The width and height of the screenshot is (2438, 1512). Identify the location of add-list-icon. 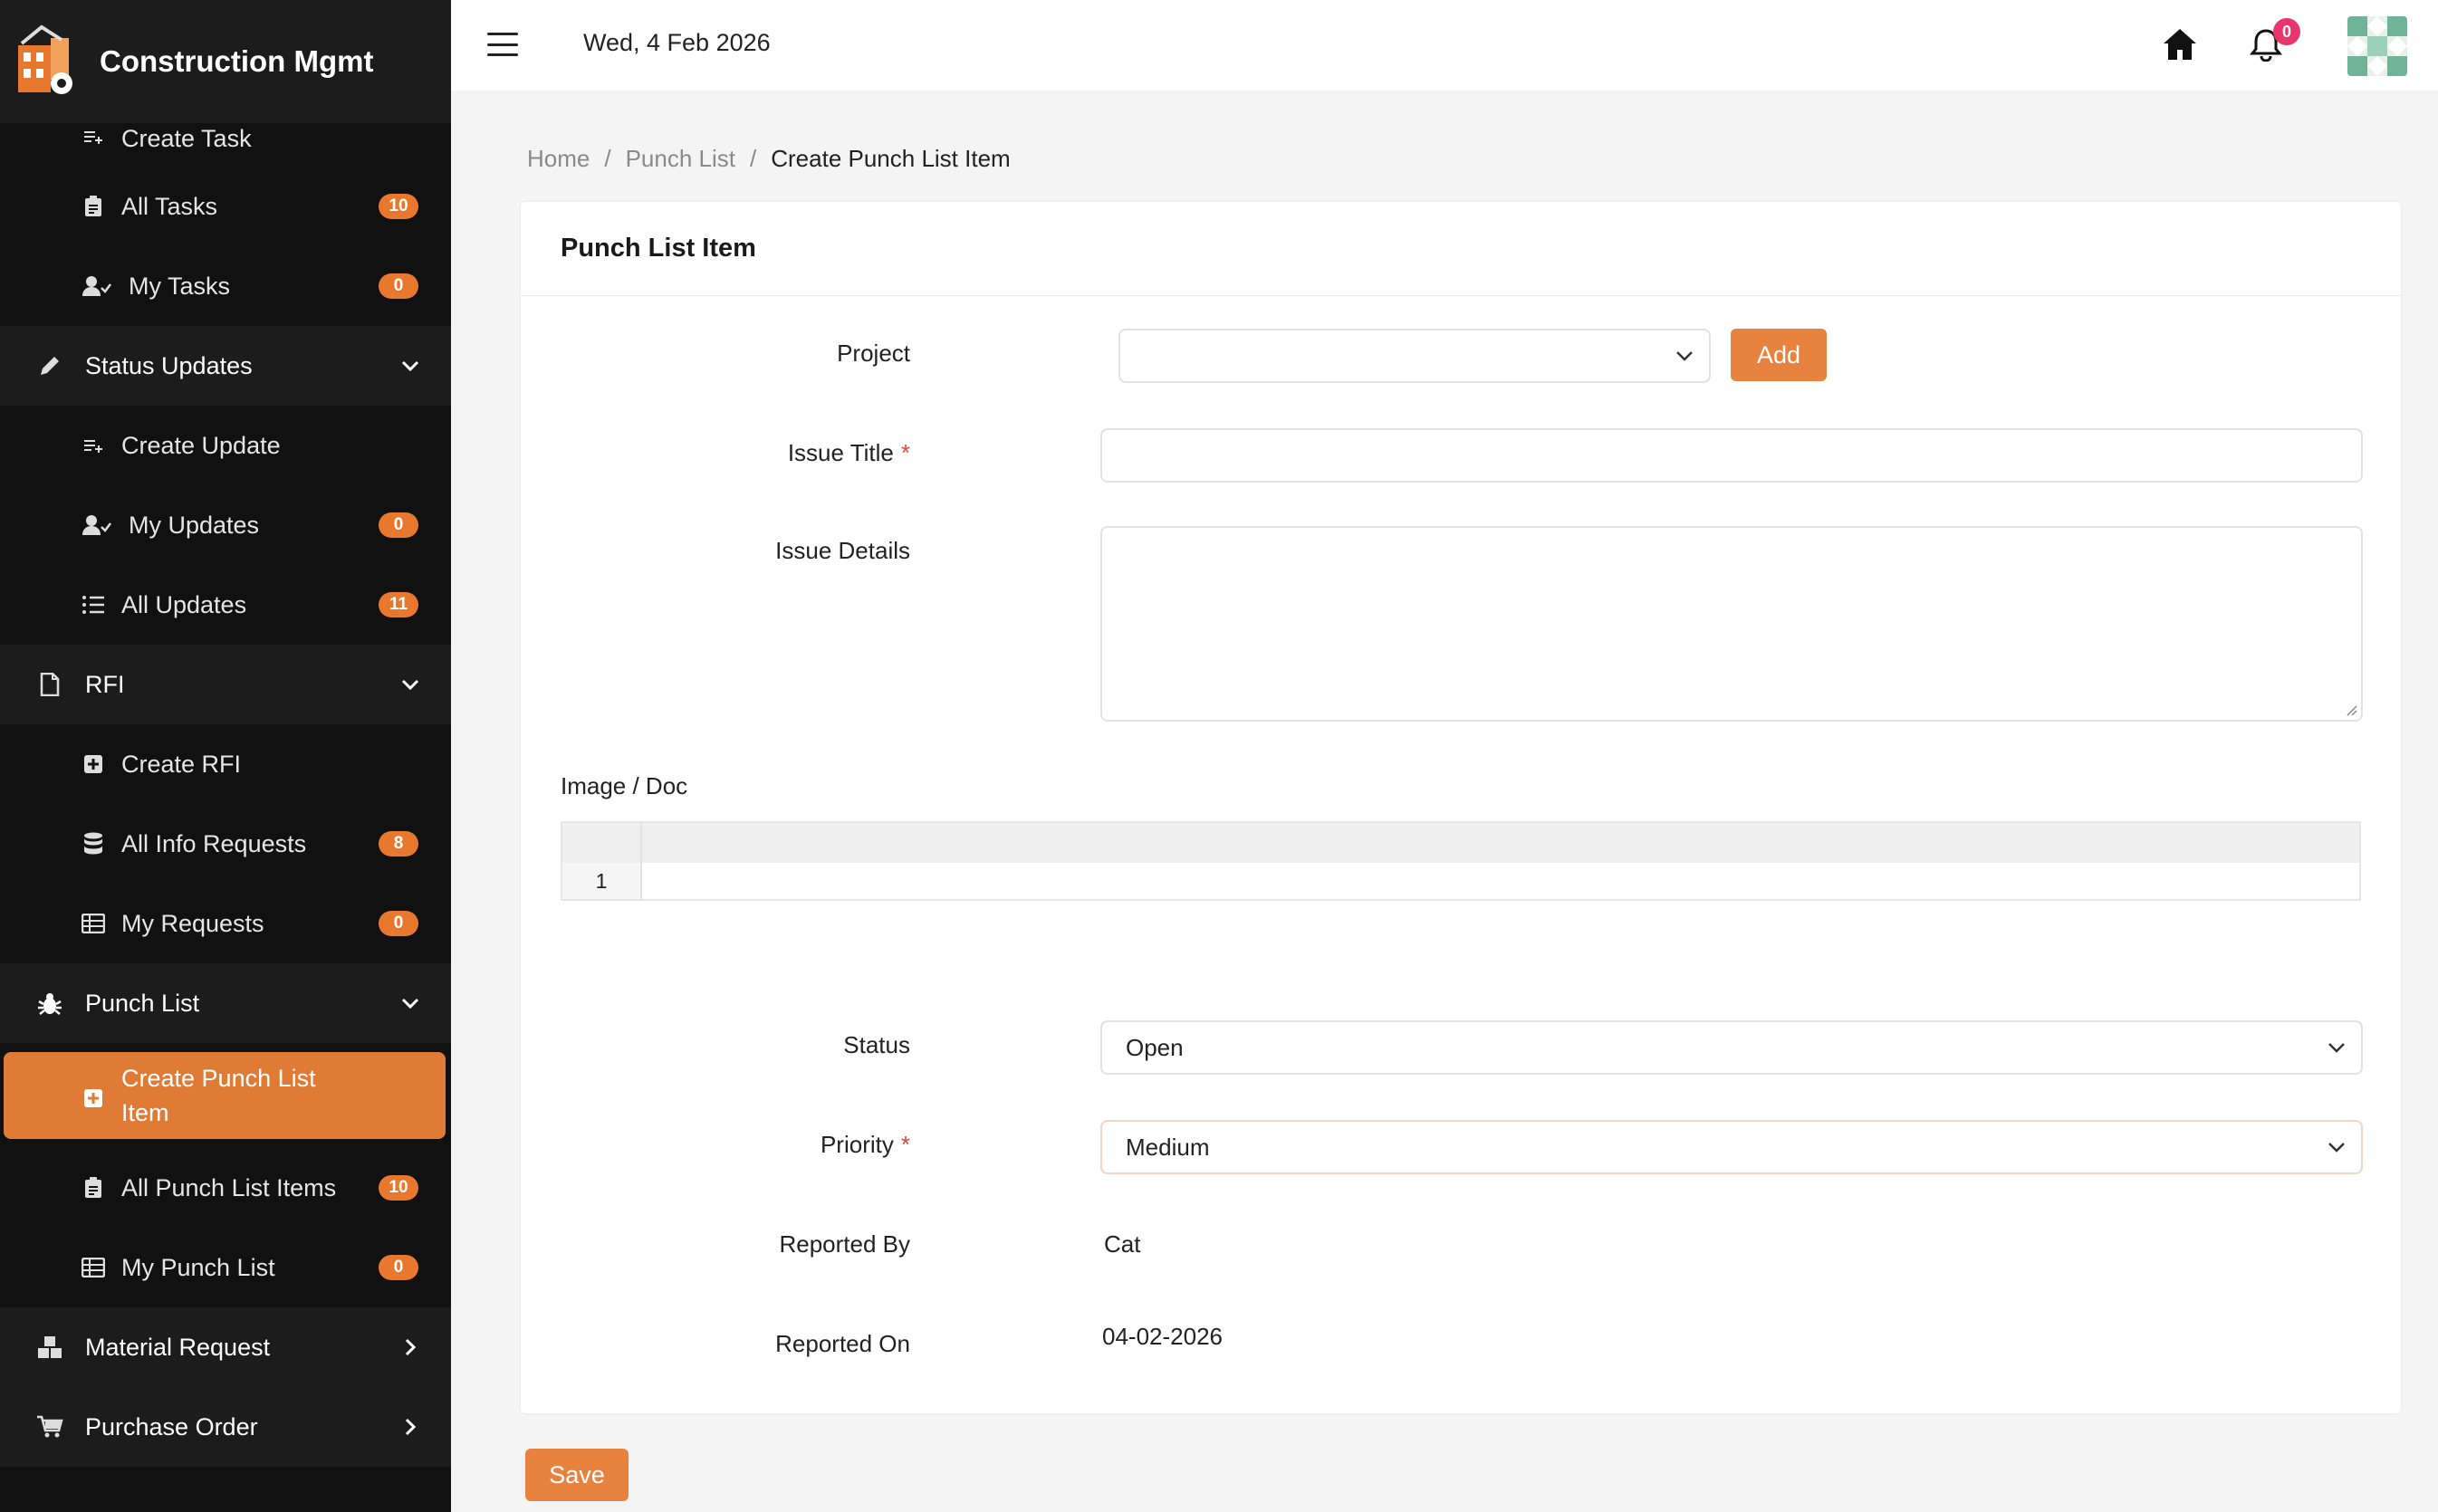
(94, 136).